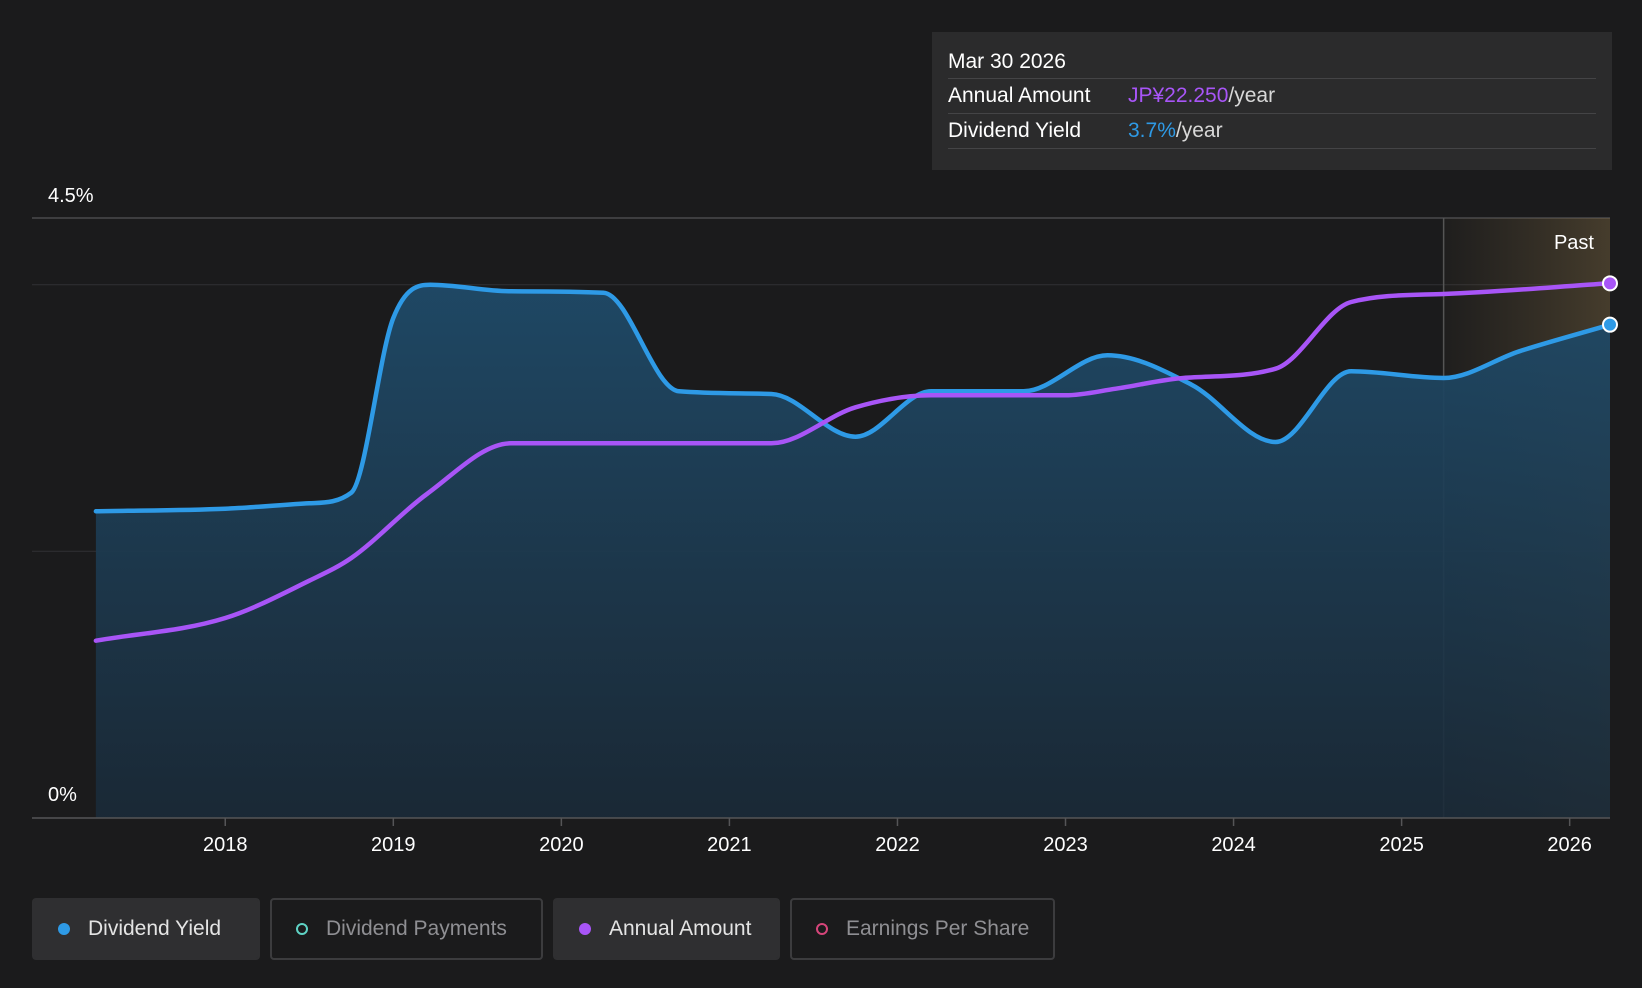  I want to click on y-tick-label-bottom: 0%, so click(62, 795).